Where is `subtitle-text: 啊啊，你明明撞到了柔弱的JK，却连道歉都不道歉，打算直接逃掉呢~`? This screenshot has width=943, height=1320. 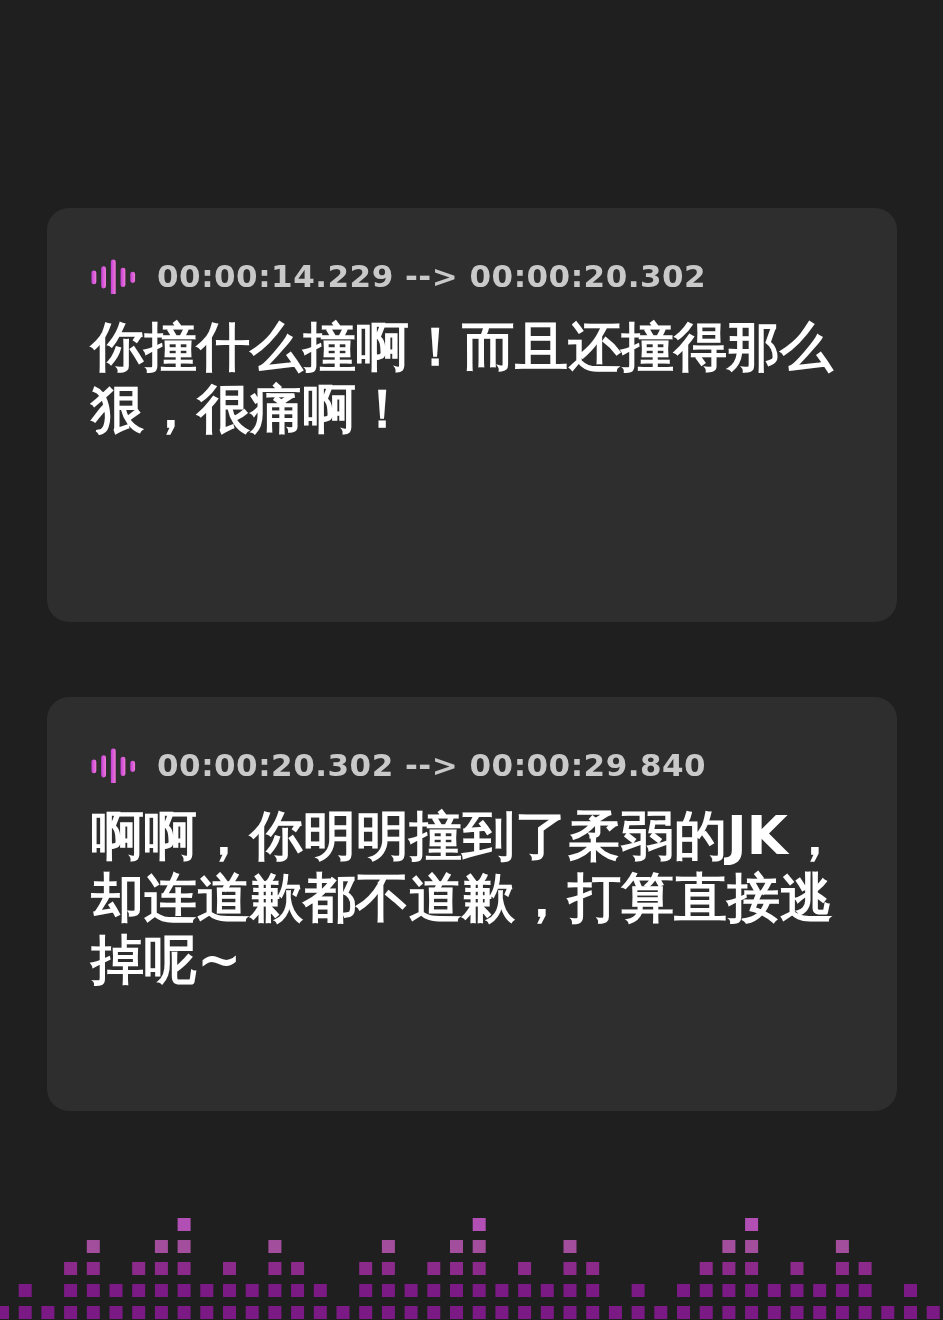 subtitle-text: 啊啊，你明明撞到了柔弱的JK，却连道歉都不道歉，打算直接逃掉呢~ is located at coordinates (466, 898).